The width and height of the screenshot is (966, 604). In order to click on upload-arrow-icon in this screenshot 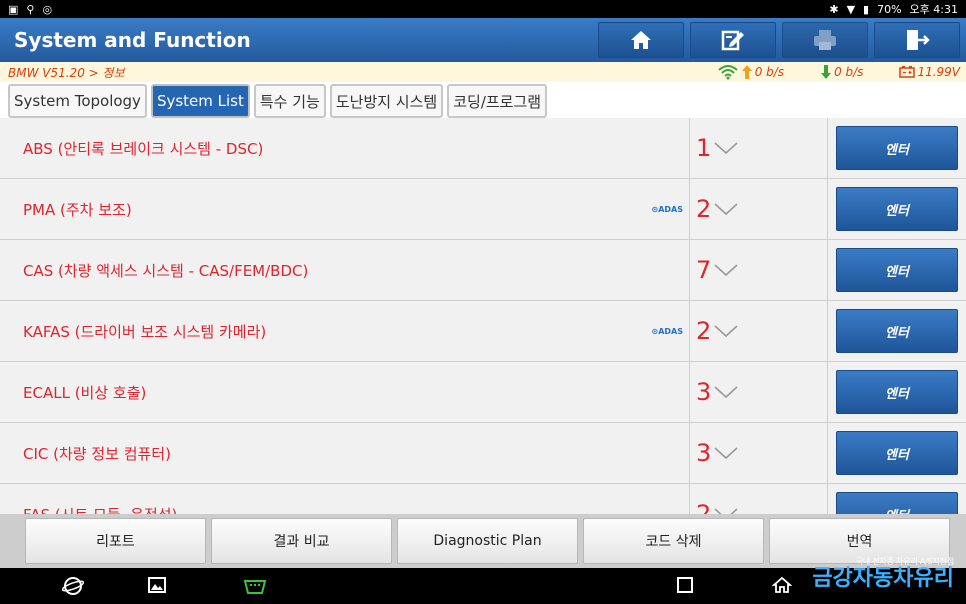, I will do `click(746, 72)`.